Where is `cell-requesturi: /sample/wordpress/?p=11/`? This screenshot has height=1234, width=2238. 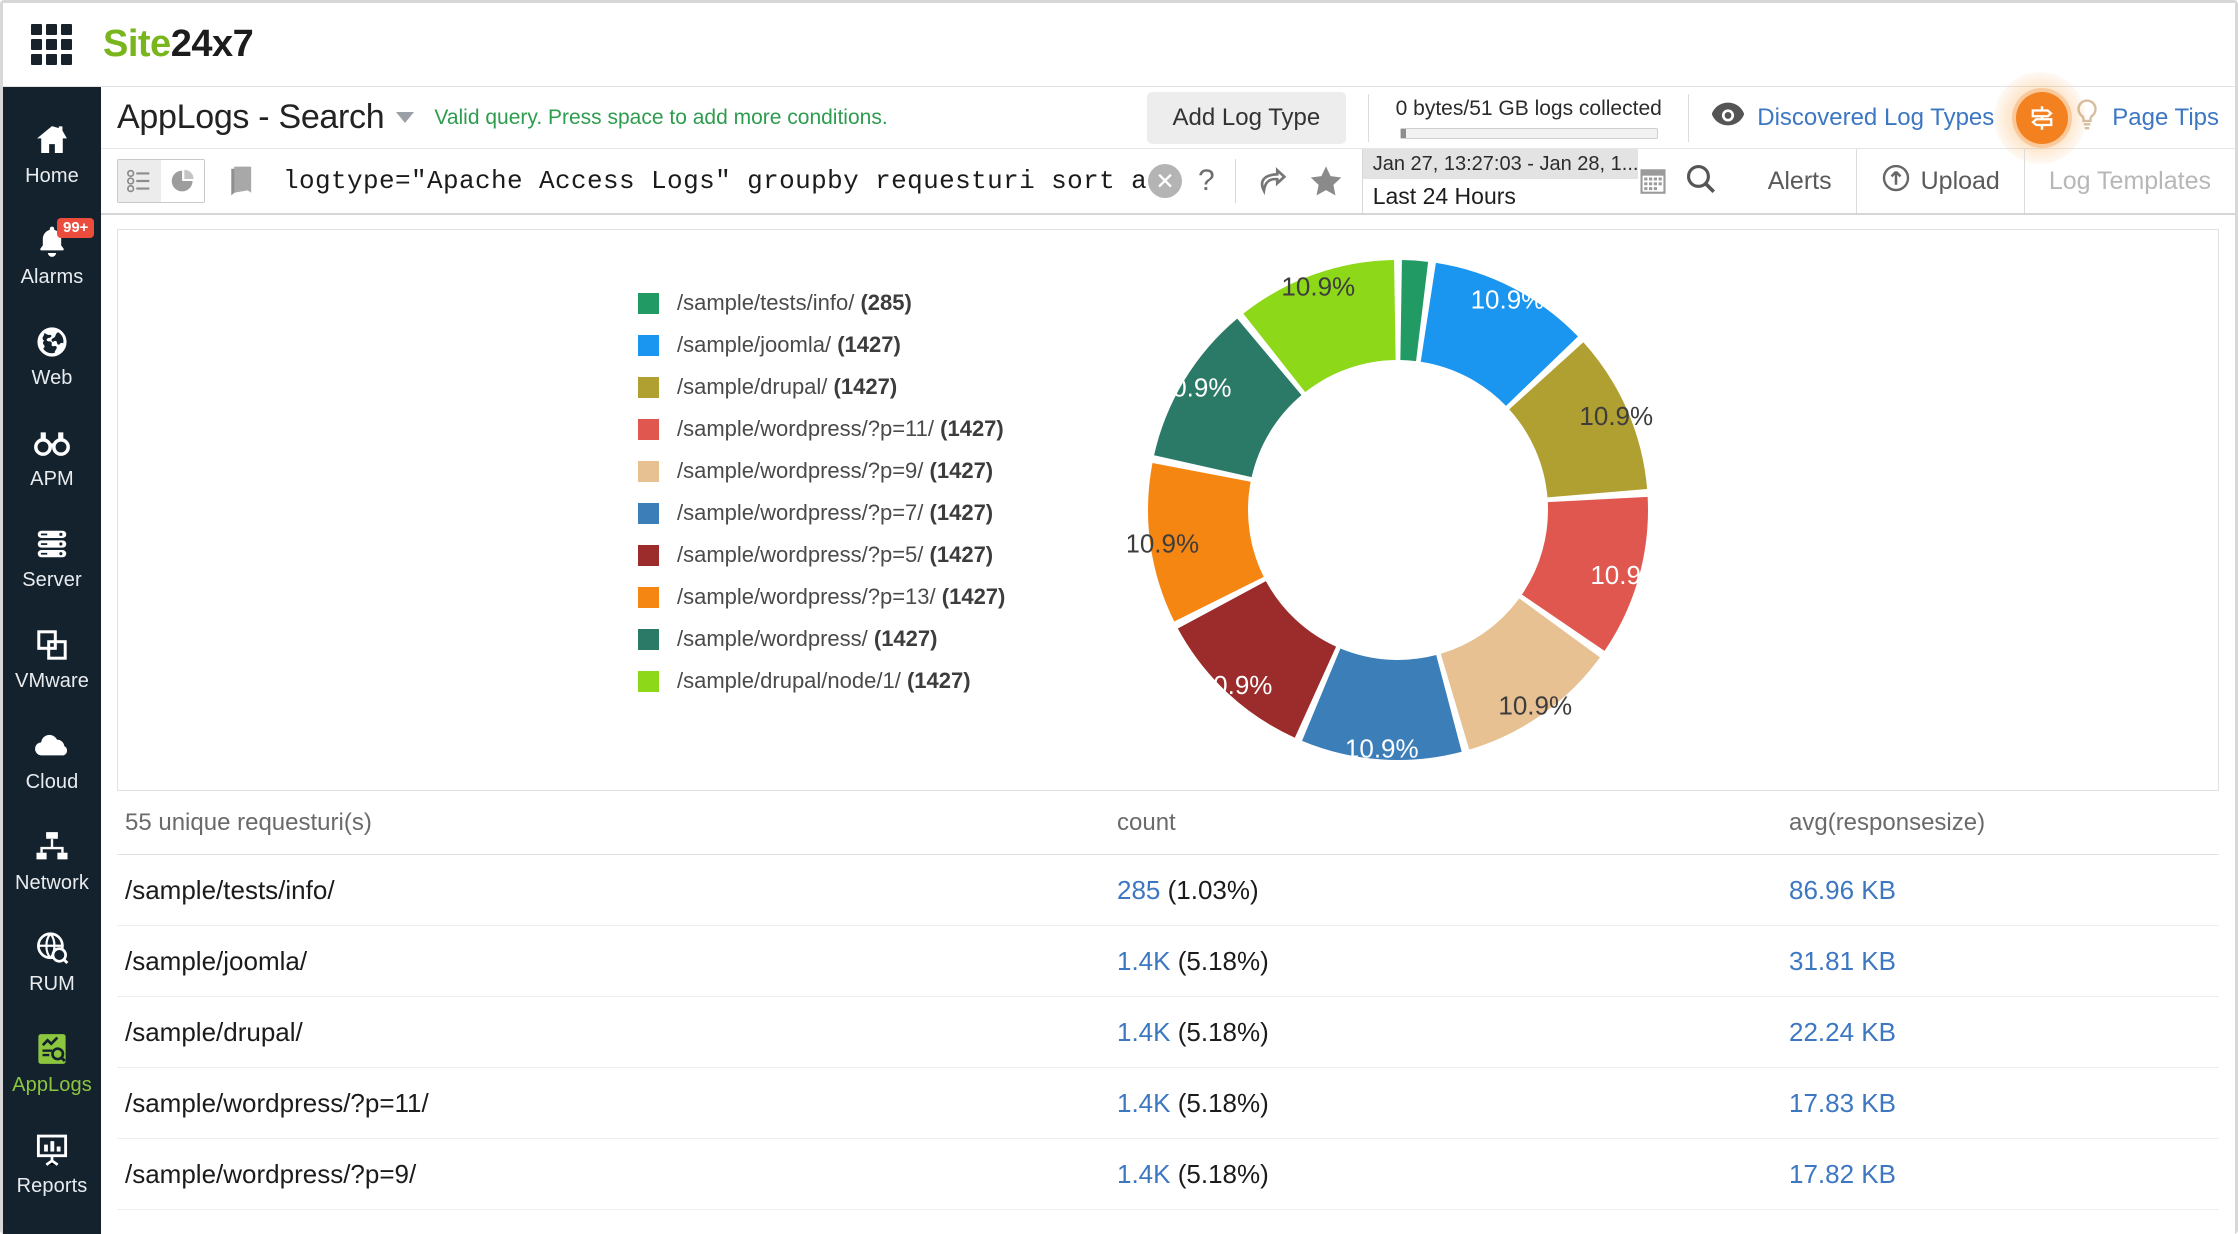 cell-requesturi: /sample/wordpress/?p=11/ is located at coordinates (277, 1102).